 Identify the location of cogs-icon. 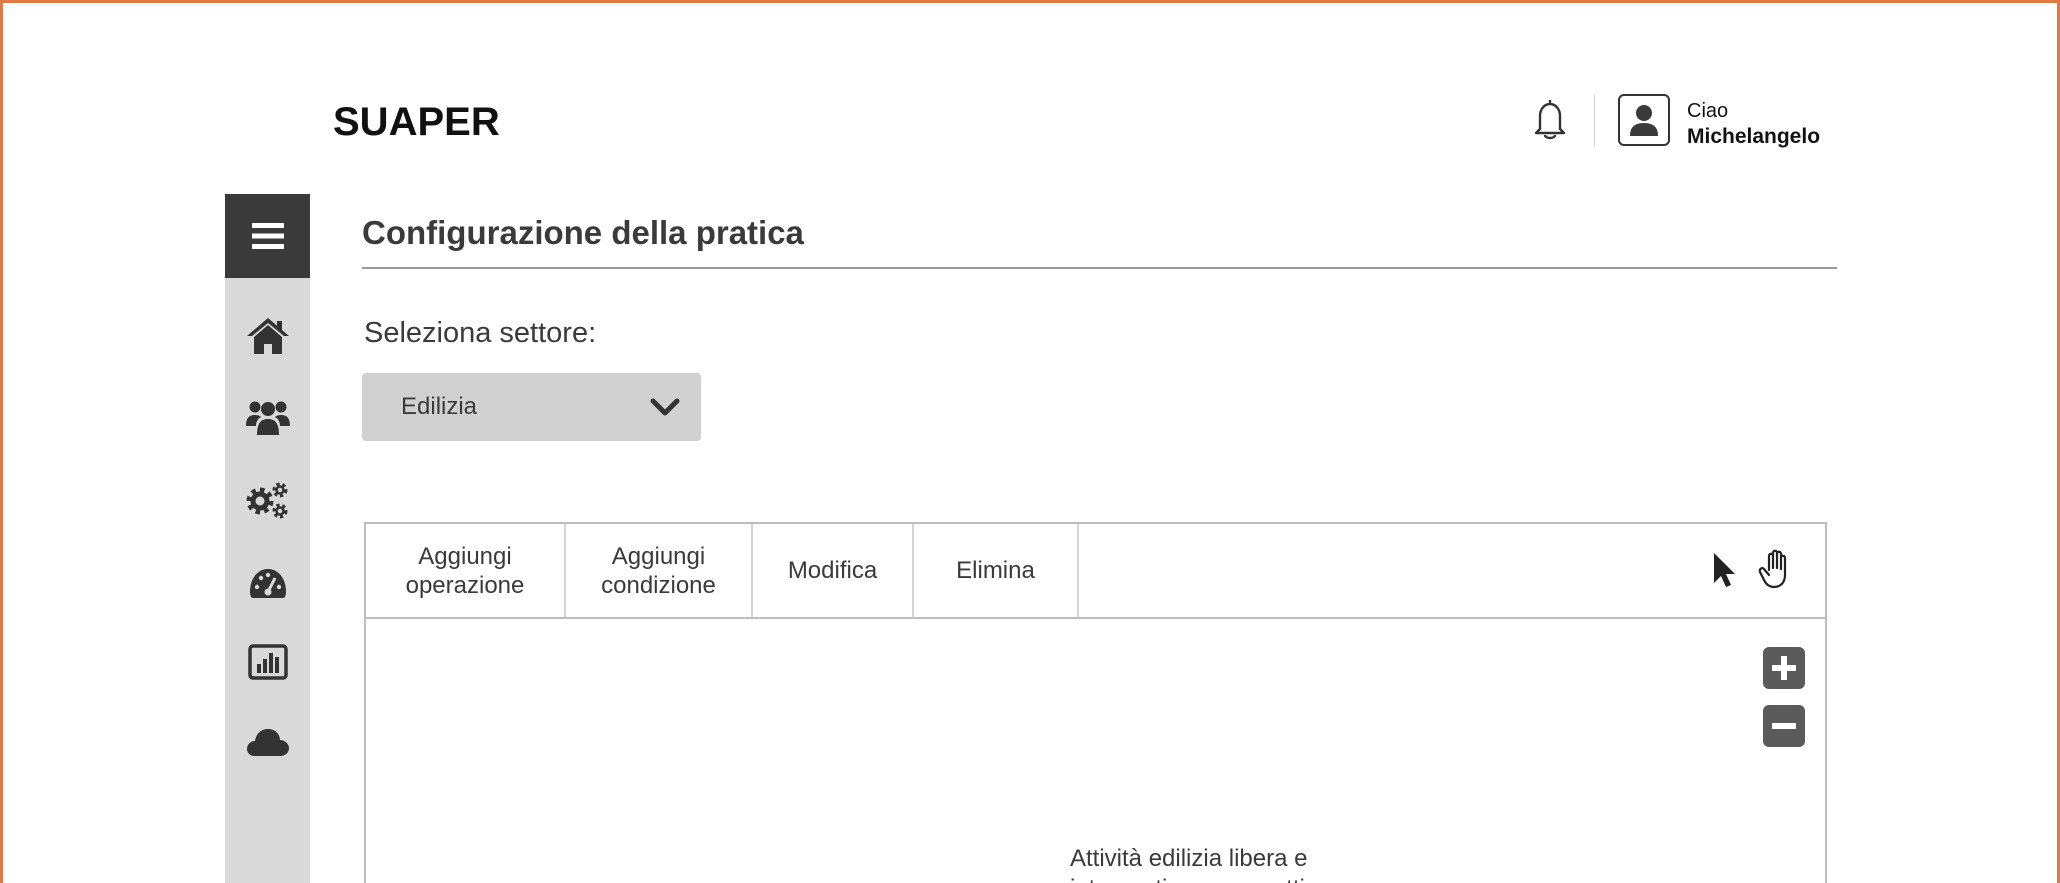
(266, 500).